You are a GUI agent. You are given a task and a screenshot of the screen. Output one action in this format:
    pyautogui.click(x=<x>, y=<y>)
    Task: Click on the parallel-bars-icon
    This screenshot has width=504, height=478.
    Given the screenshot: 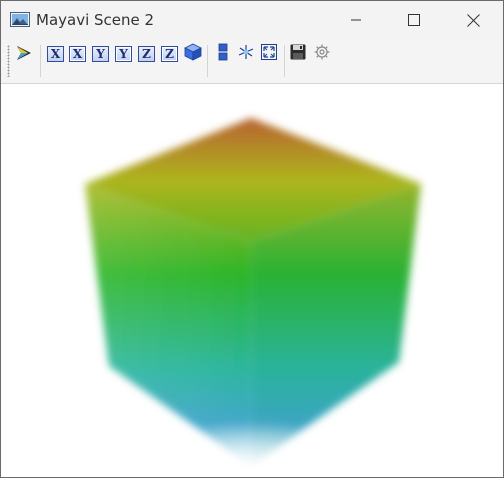 What is the action you would take?
    pyautogui.click(x=223, y=54)
    